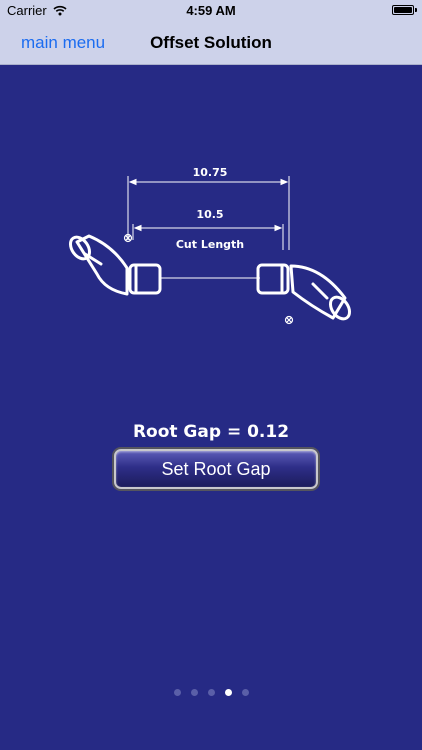  What do you see at coordinates (209, 214) in the screenshot?
I see `inner-dimension-label: 10.5` at bounding box center [209, 214].